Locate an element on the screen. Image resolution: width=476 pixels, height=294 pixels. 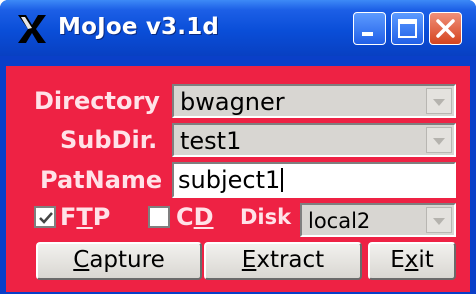
directory-value: bwagner is located at coordinates (232, 102).